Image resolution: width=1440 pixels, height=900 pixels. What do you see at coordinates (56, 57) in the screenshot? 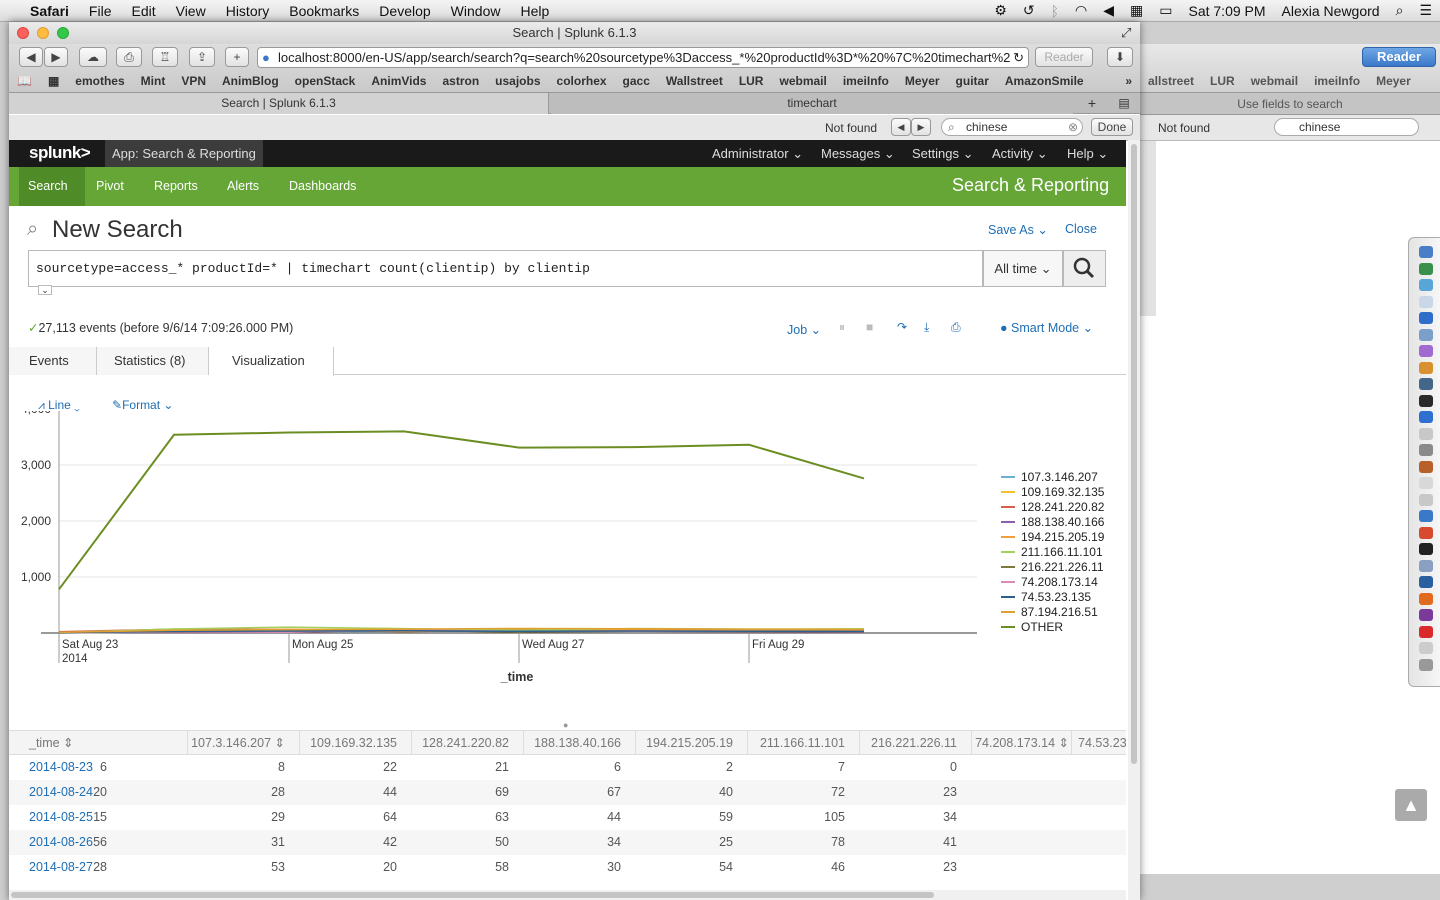
I see `forward-button: ▶` at bounding box center [56, 57].